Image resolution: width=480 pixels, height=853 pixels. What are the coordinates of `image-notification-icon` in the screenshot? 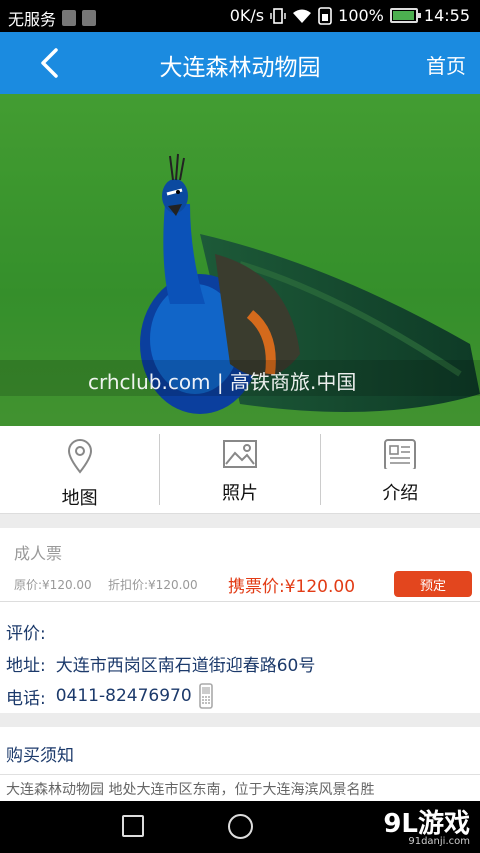 It's located at (89, 18).